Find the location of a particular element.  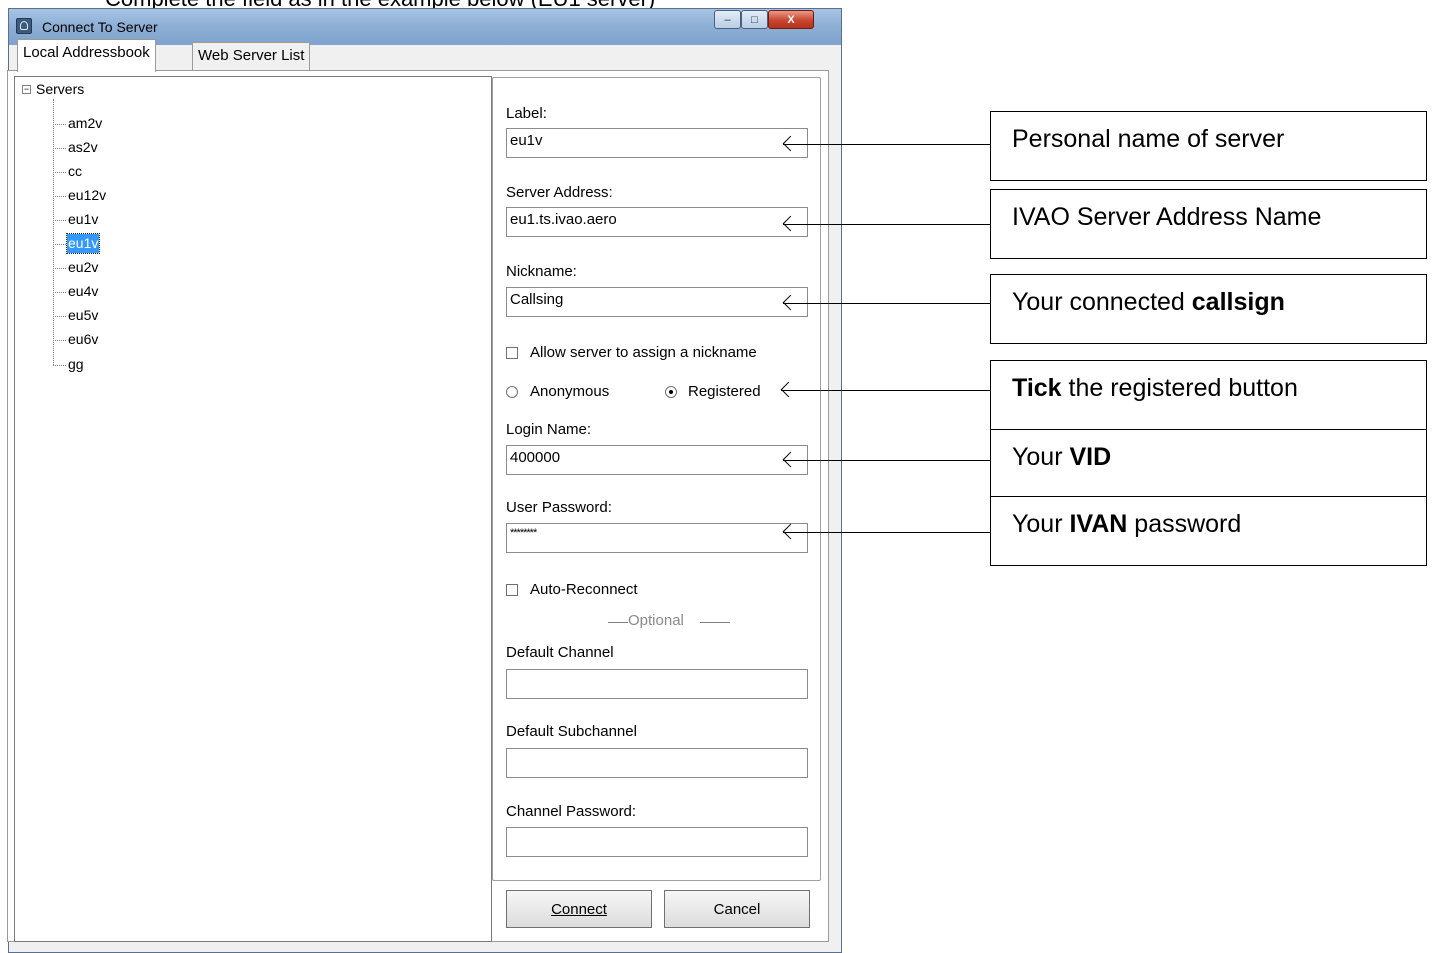

callout-server-address-text: IVAO Server Address Name is located at coordinates (1167, 217).